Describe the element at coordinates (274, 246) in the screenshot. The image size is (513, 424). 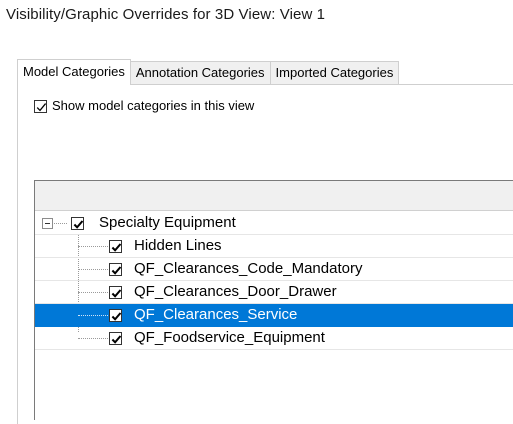
I see `tree-row-hidden-lines: Hidden Lines` at that location.